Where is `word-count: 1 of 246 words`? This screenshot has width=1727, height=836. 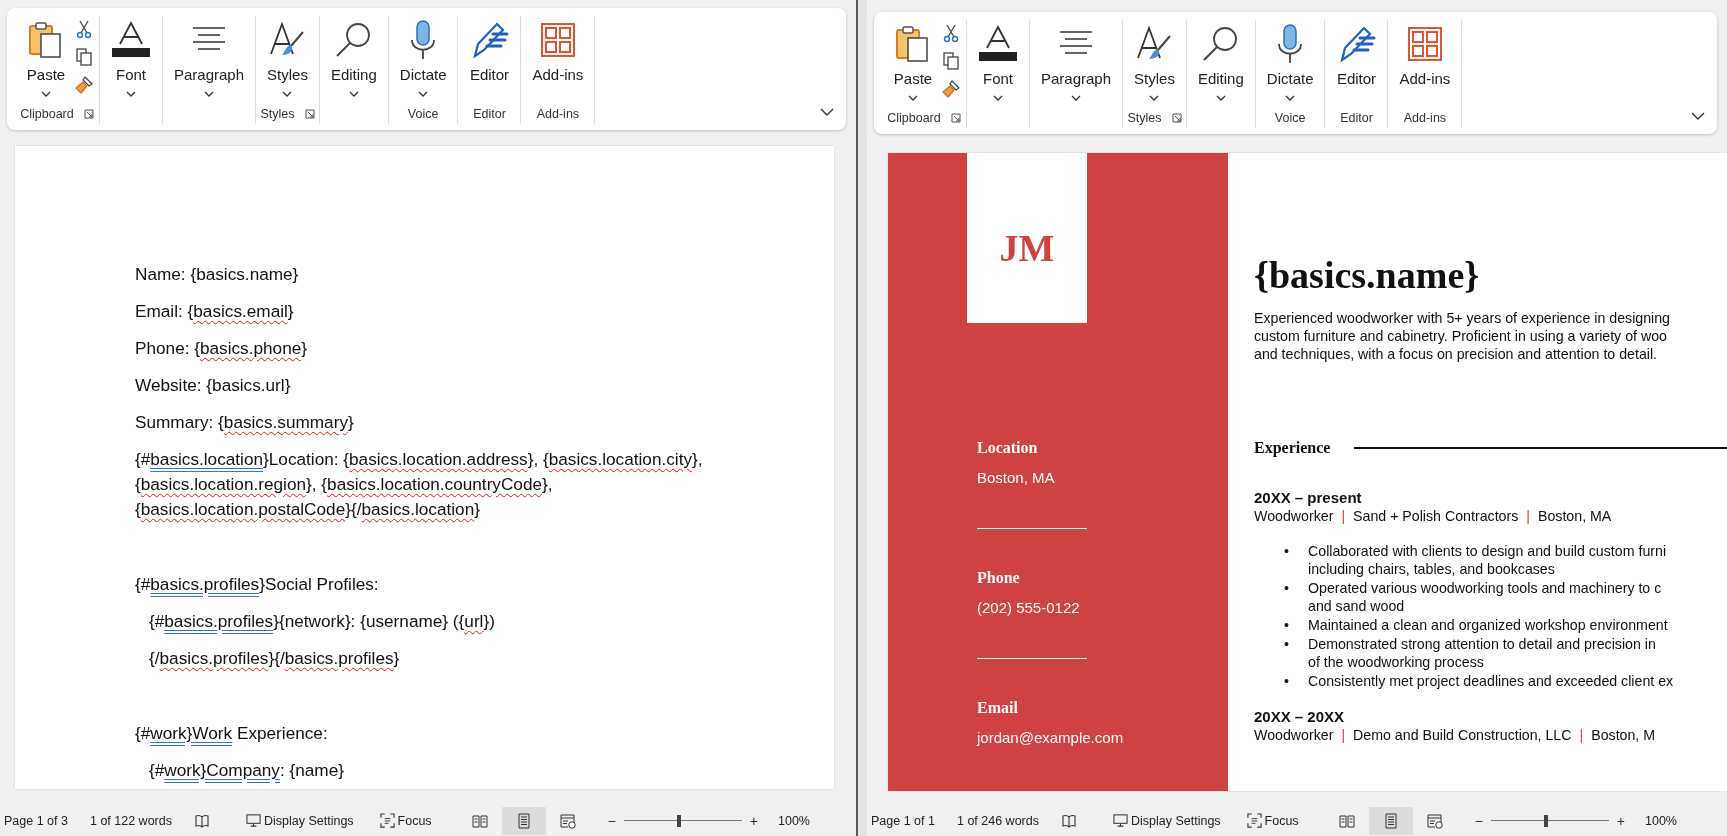 word-count: 1 of 246 words is located at coordinates (997, 820).